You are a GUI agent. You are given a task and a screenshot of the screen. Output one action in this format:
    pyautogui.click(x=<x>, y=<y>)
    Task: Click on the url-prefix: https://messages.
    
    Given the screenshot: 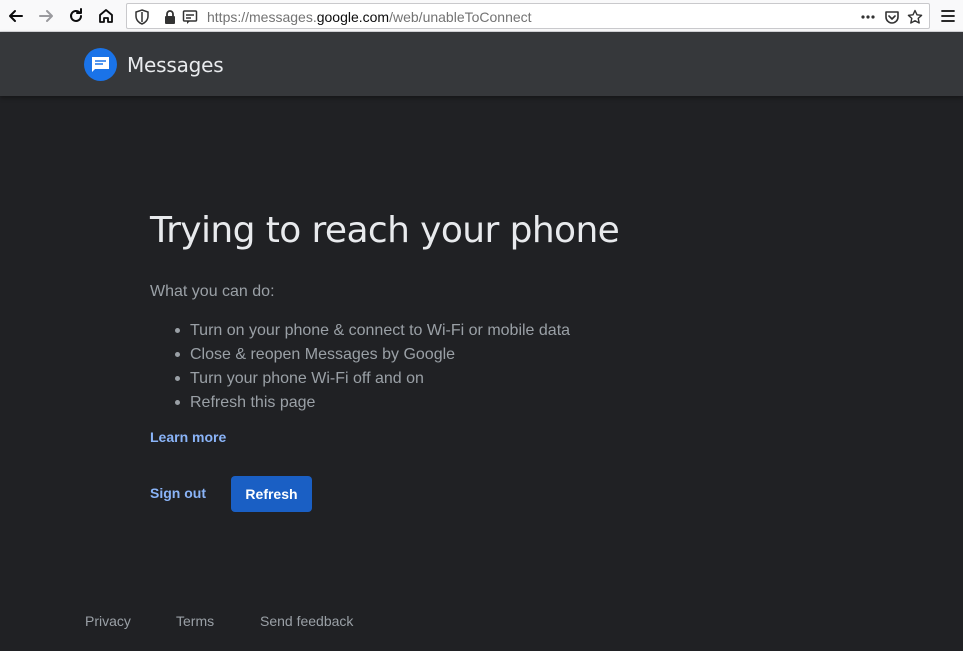 What is the action you would take?
    pyautogui.click(x=262, y=17)
    